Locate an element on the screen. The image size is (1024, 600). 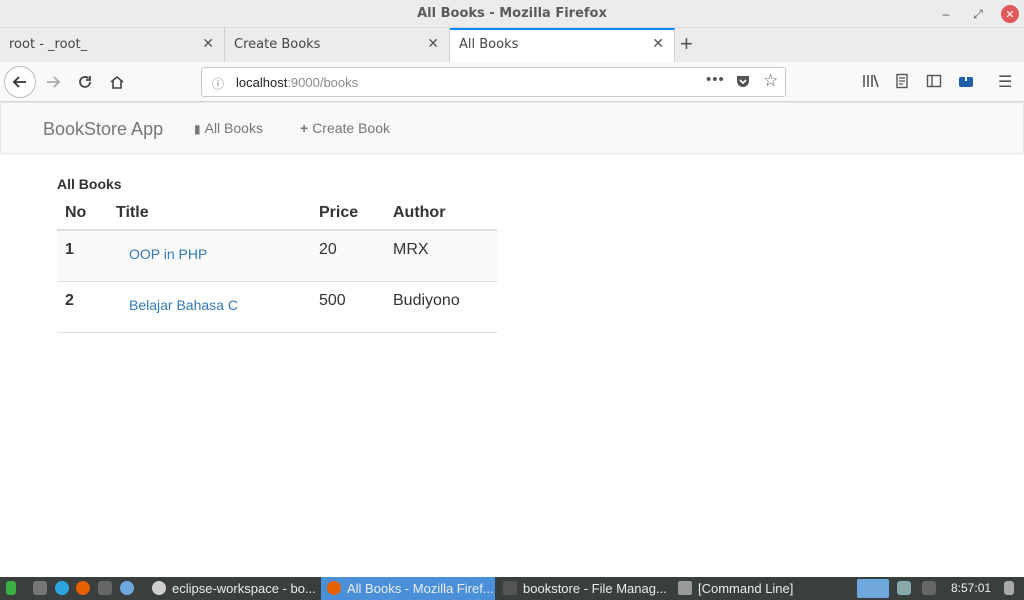
close-window-icon: ✕ is located at coordinates (1010, 14).